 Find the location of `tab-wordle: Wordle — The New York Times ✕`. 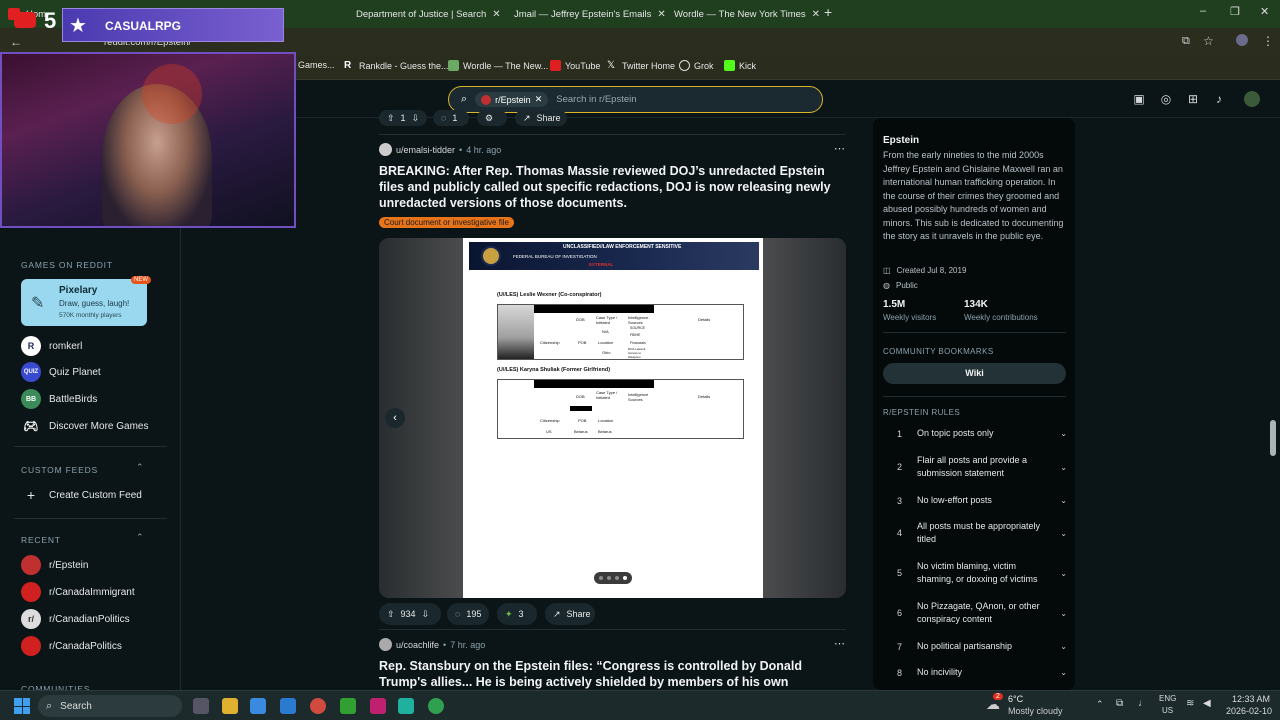

tab-wordle: Wordle — The New York Times ✕ is located at coordinates (740, 14).